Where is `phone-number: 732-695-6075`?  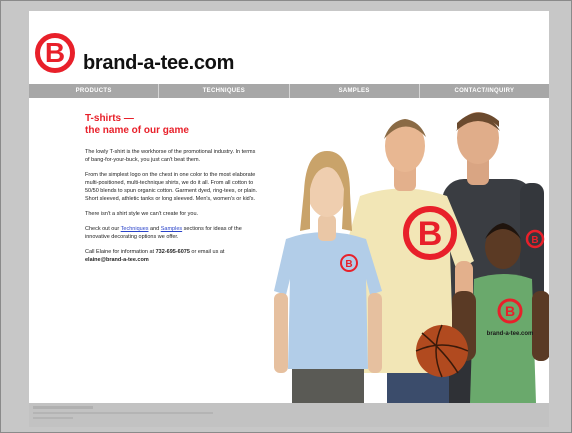 phone-number: 732-695-6075 is located at coordinates (172, 252).